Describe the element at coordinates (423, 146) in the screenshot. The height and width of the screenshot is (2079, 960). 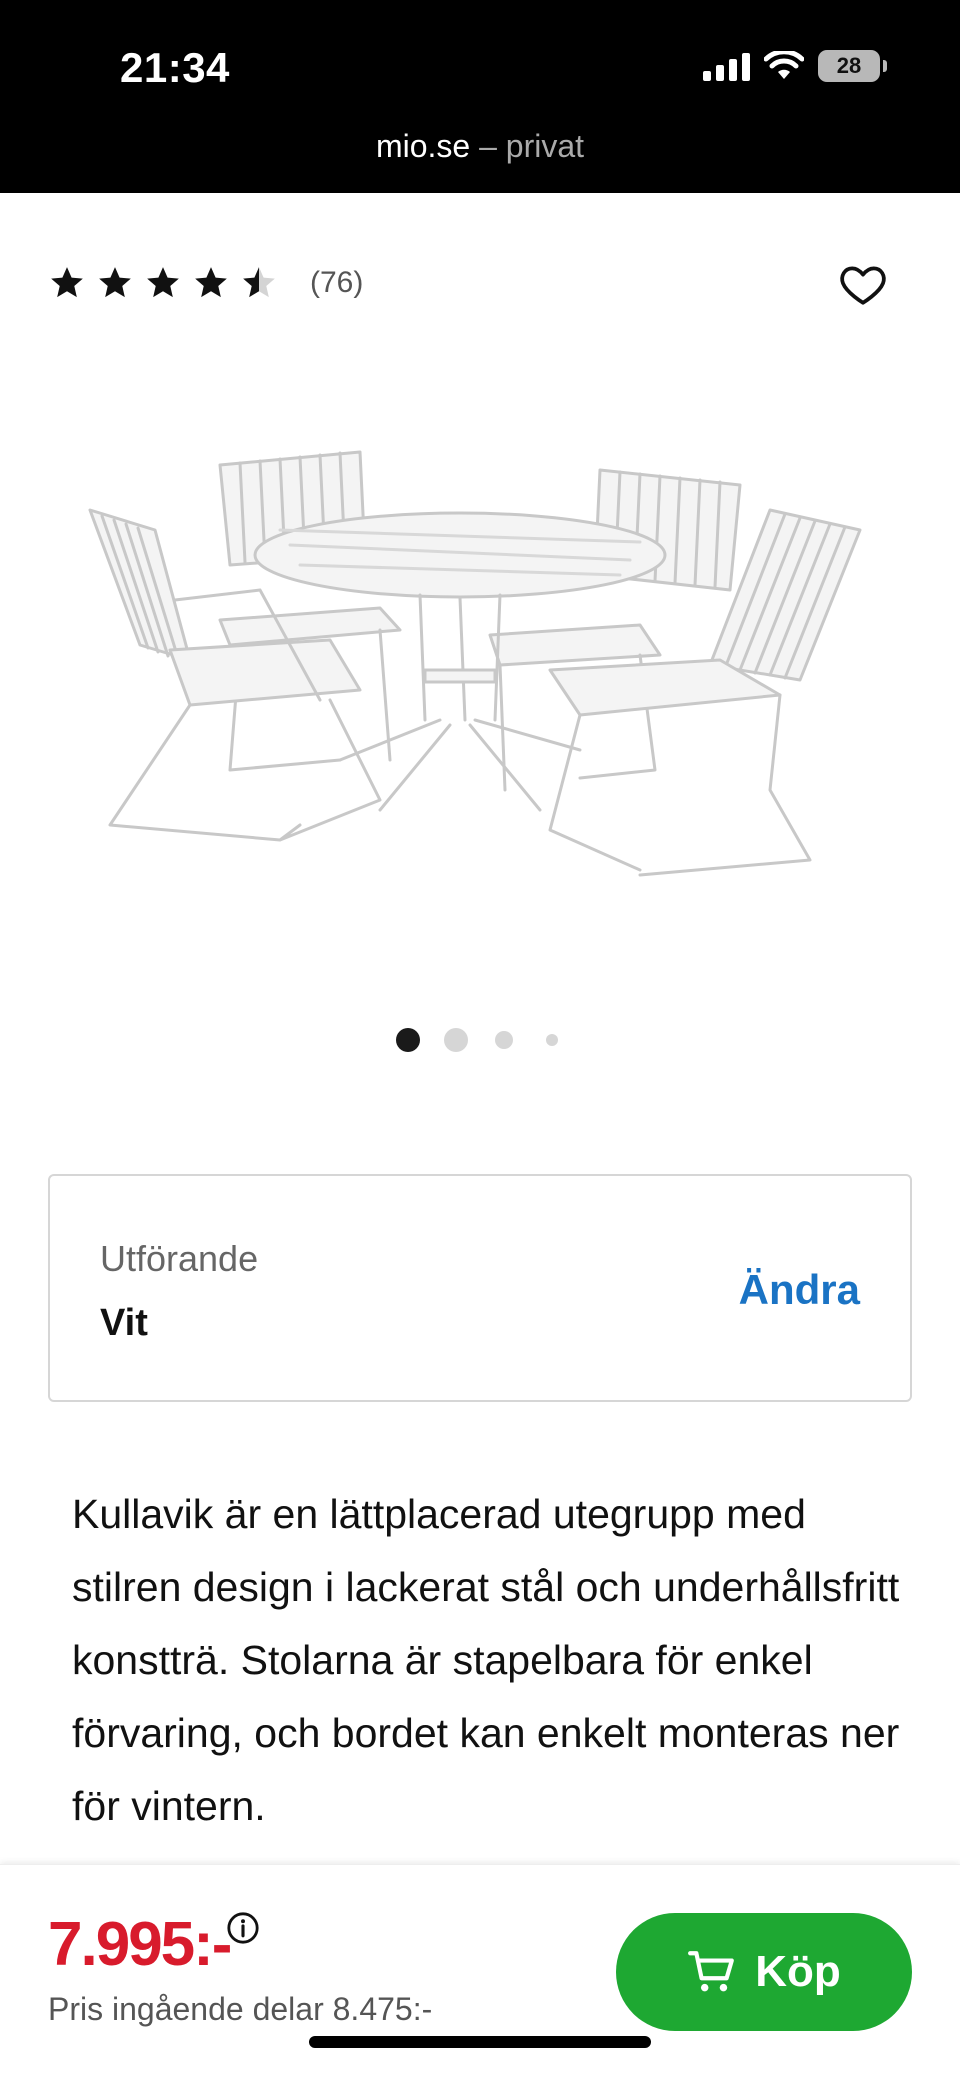
I see `url-host: mio.se` at that location.